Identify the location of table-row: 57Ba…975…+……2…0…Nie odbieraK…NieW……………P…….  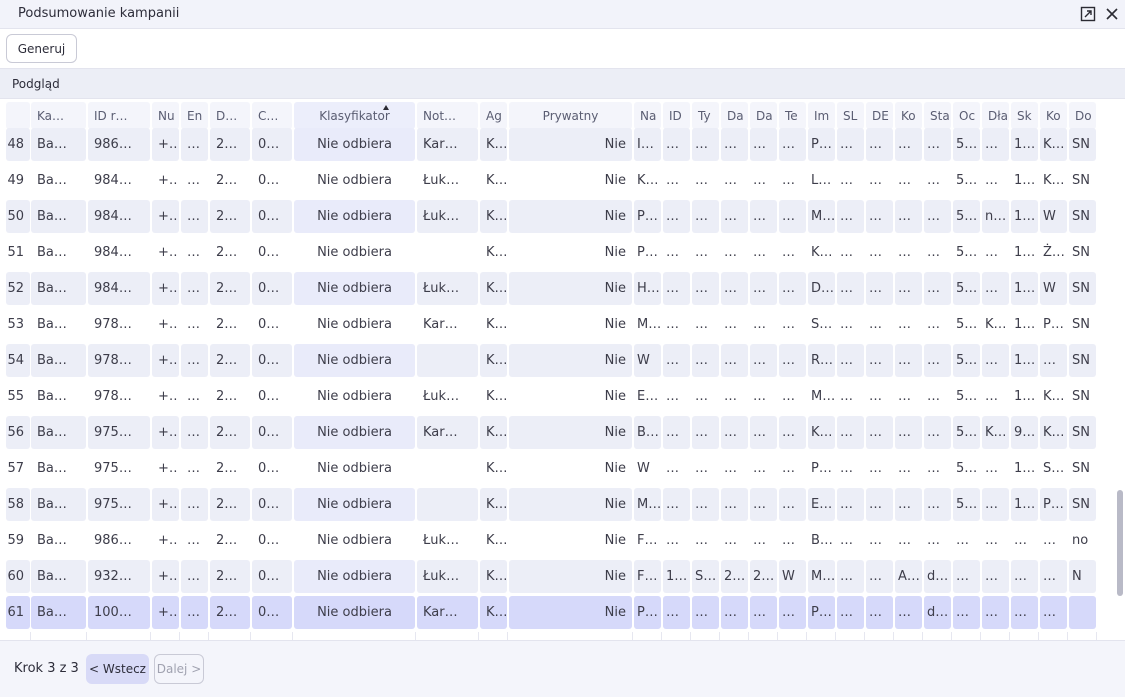
(552, 468).